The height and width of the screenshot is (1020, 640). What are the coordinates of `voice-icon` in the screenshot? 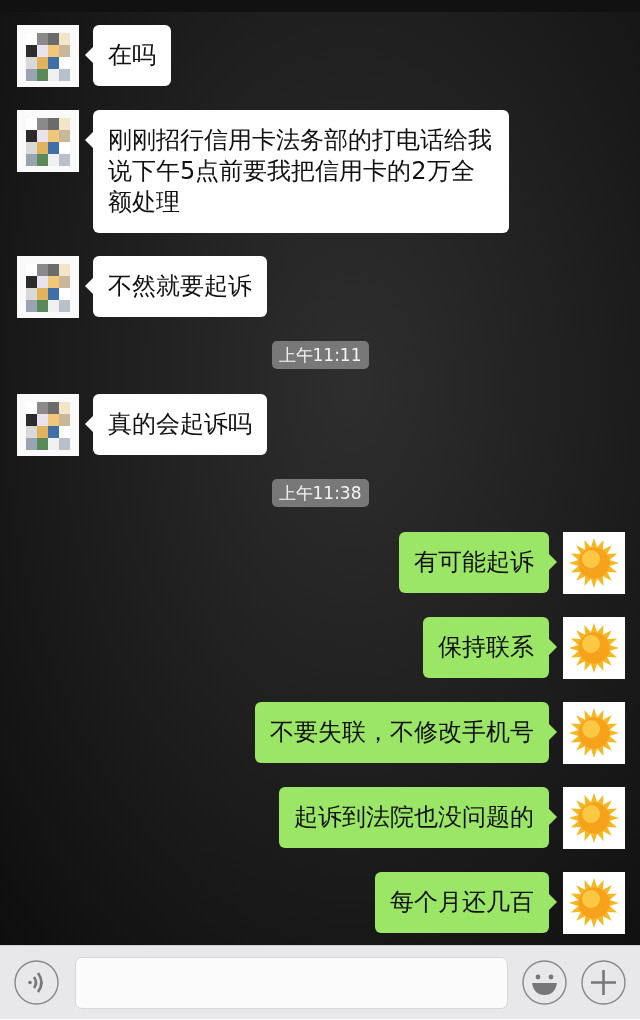 It's located at (36, 982).